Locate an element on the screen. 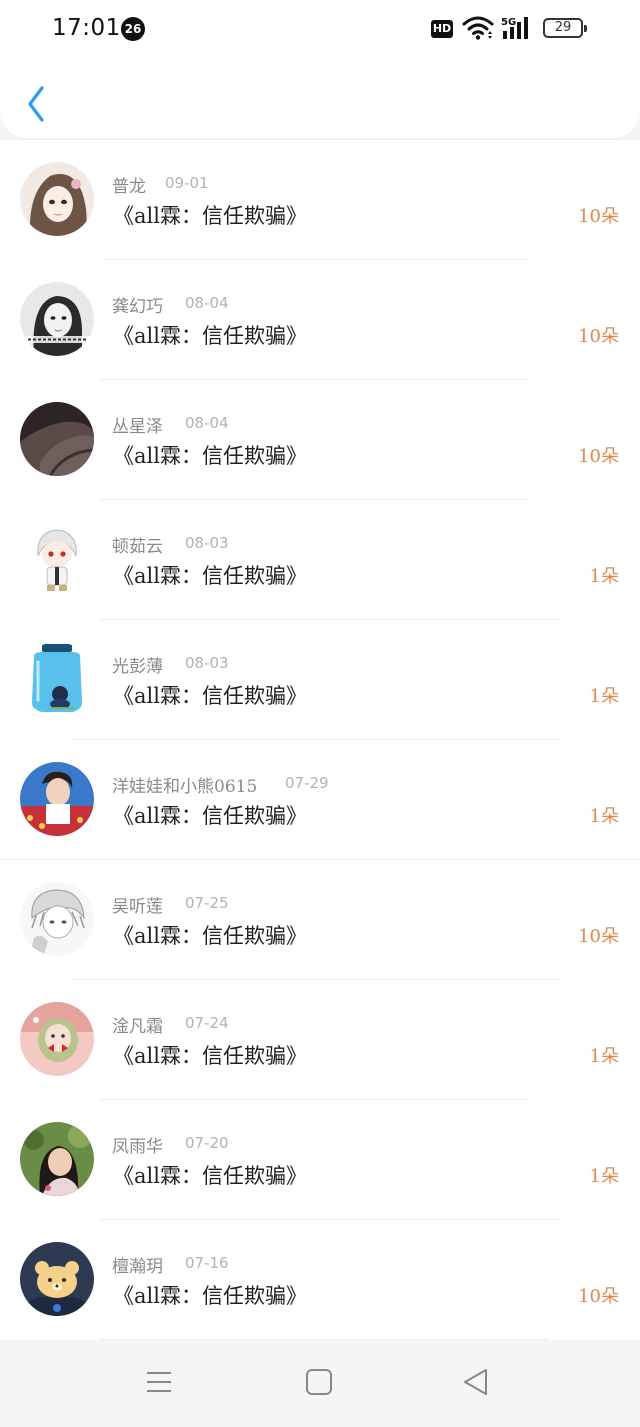 The width and height of the screenshot is (640, 1427). user-name: 普龙 is located at coordinates (129, 184).